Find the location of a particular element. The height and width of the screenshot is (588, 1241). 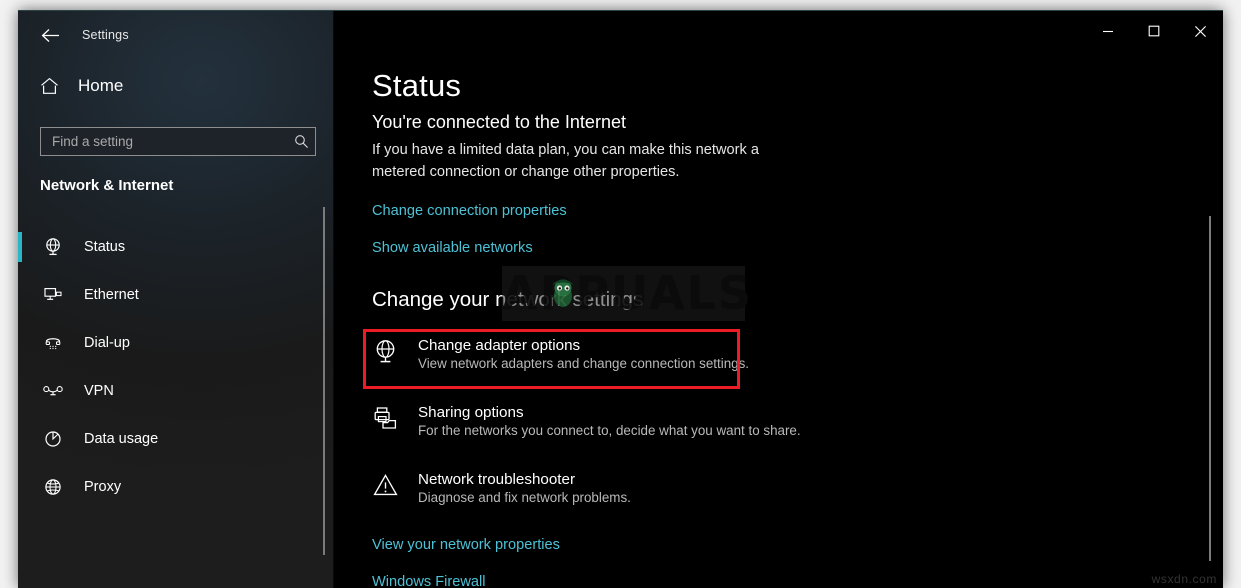

section-title-network-settings: Change your network settings is located at coordinates (508, 300).